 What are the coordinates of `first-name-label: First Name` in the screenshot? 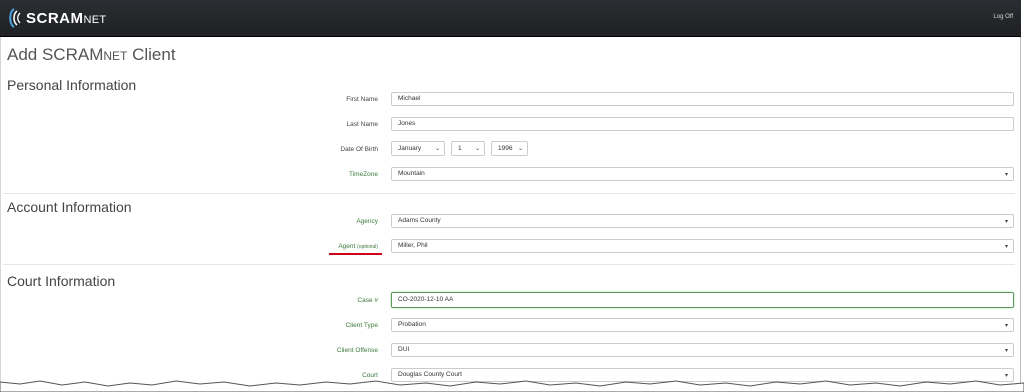 It's located at (362, 99).